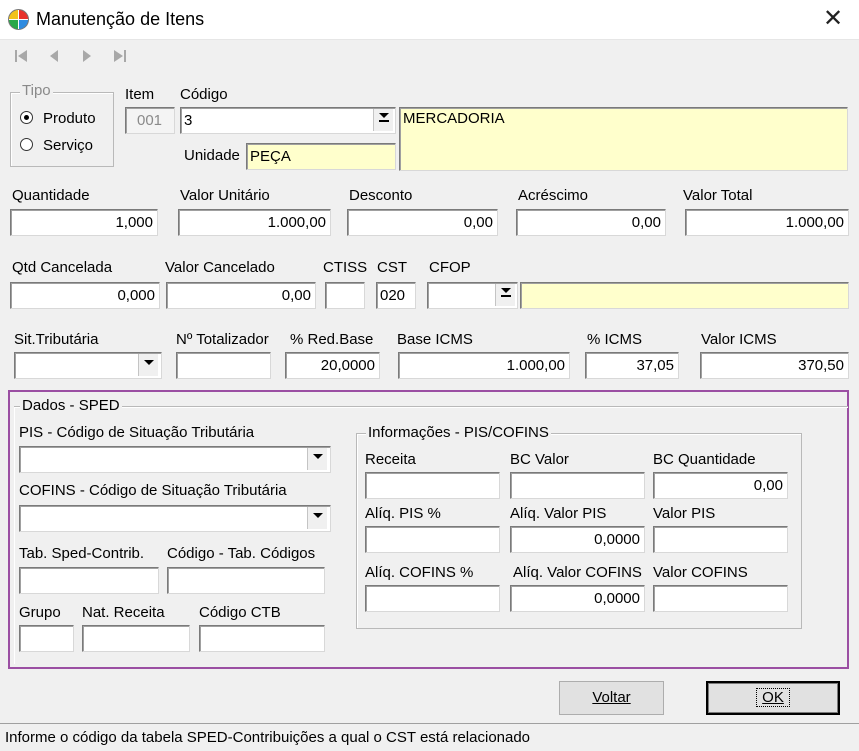 Image resolution: width=859 pixels, height=751 pixels. I want to click on qtd-cancelada-field: 0,000, so click(85, 295).